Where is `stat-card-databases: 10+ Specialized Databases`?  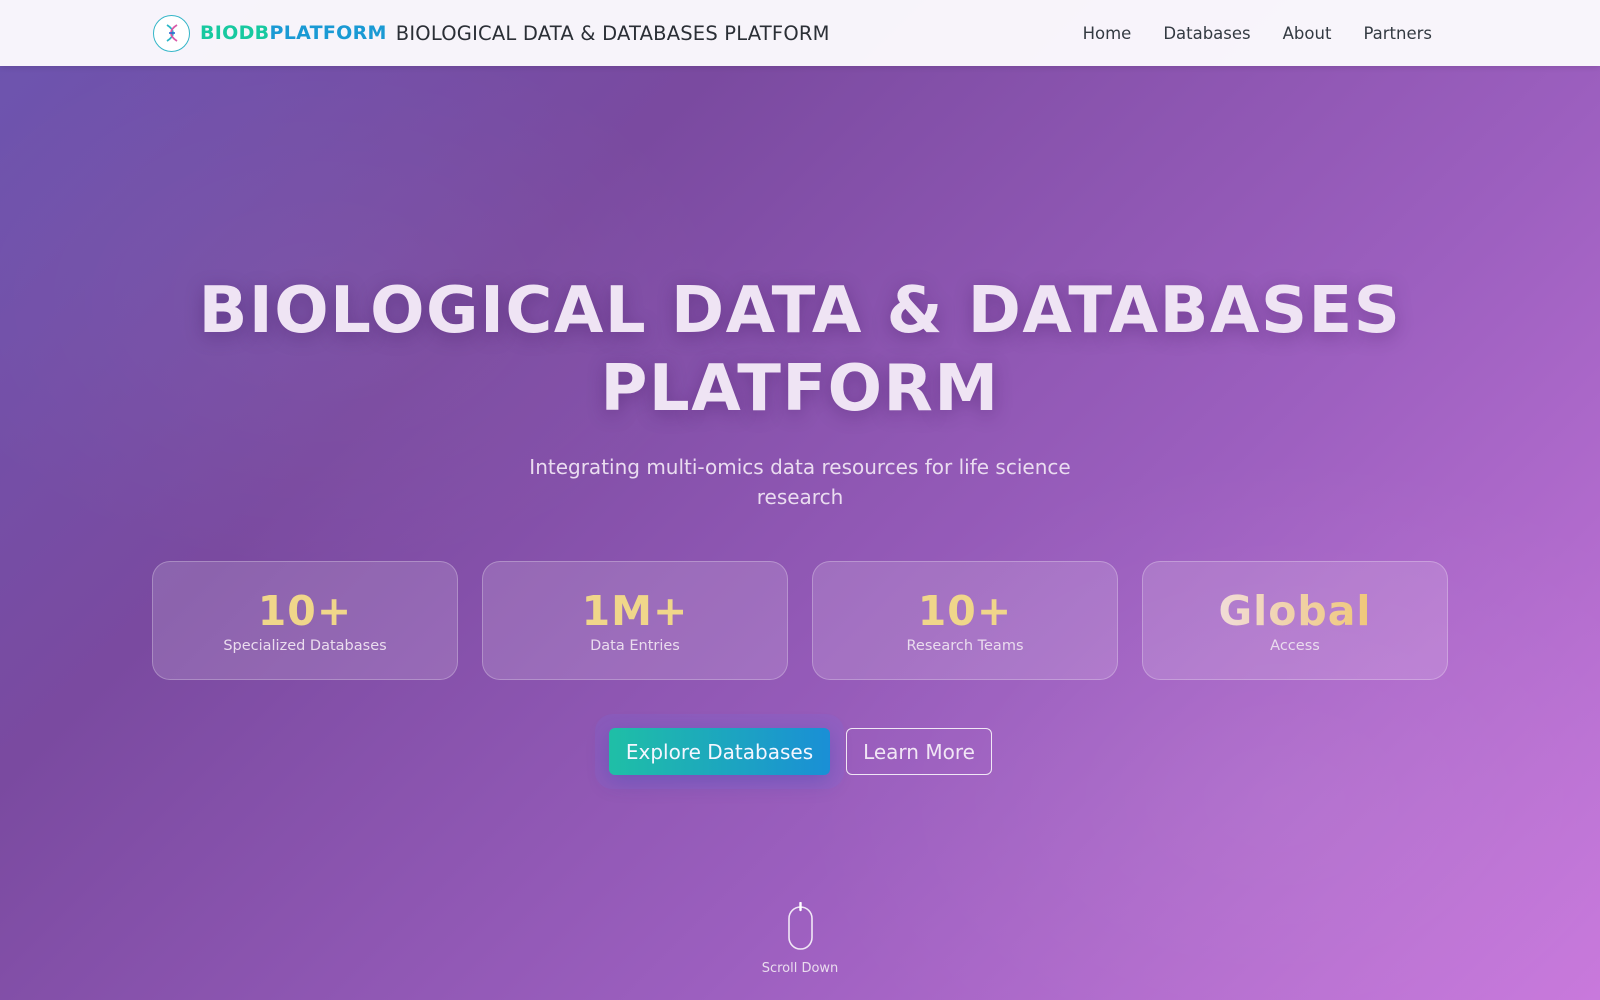 stat-card-databases: 10+ Specialized Databases is located at coordinates (305, 620).